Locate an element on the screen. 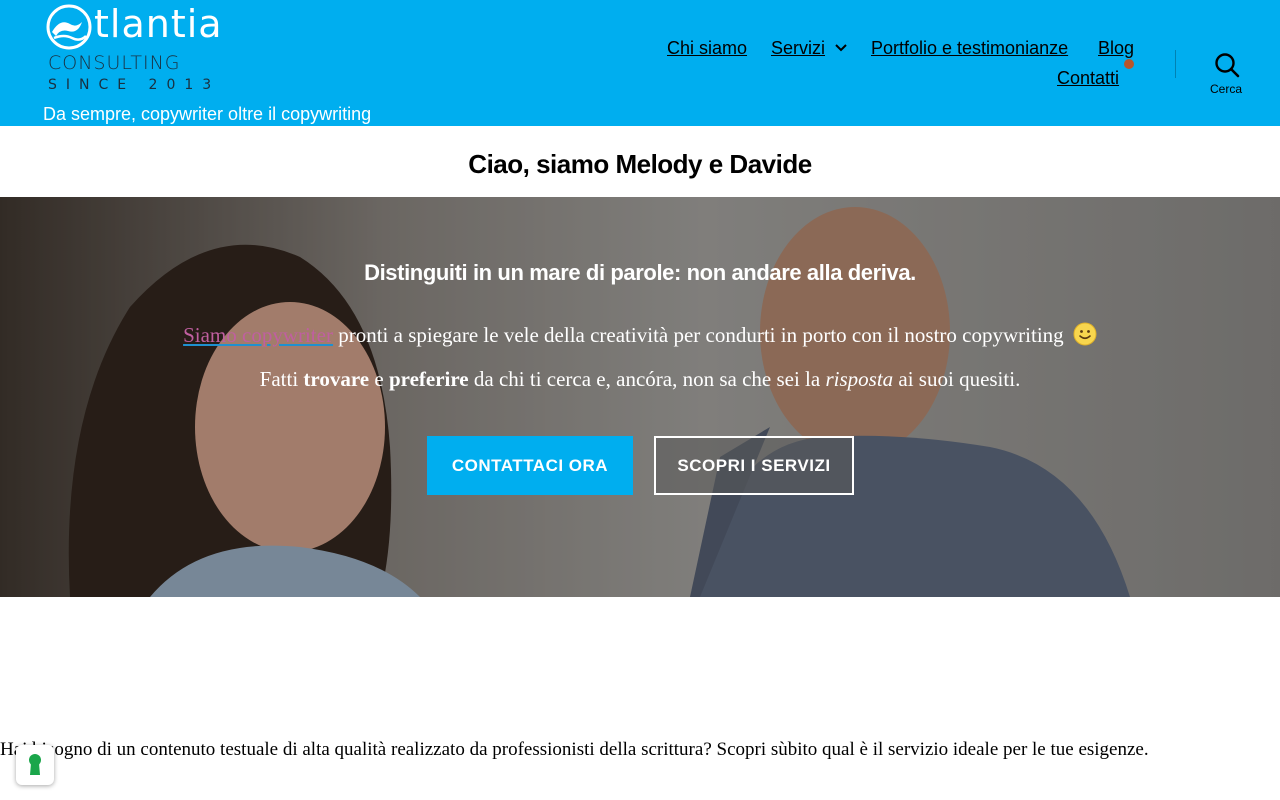  nav-divider is located at coordinates (1175, 64).